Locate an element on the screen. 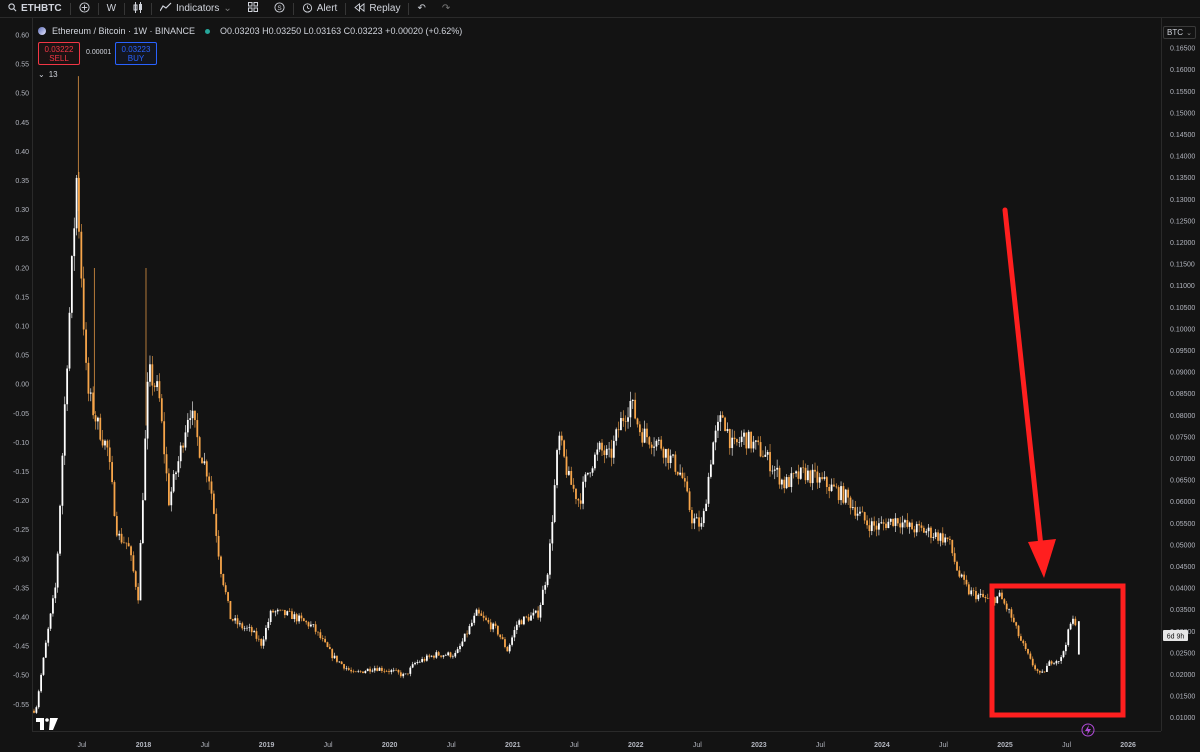  countdown-text: 6d 9h is located at coordinates (1176, 637).